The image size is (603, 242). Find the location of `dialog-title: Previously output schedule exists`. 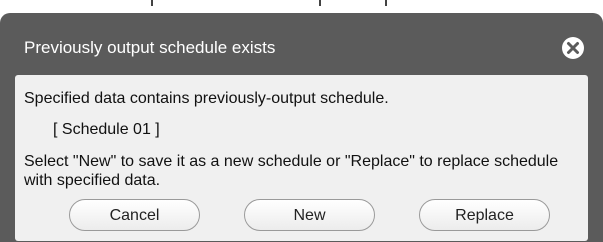

dialog-title: Previously output schedule exists is located at coordinates (150, 47).